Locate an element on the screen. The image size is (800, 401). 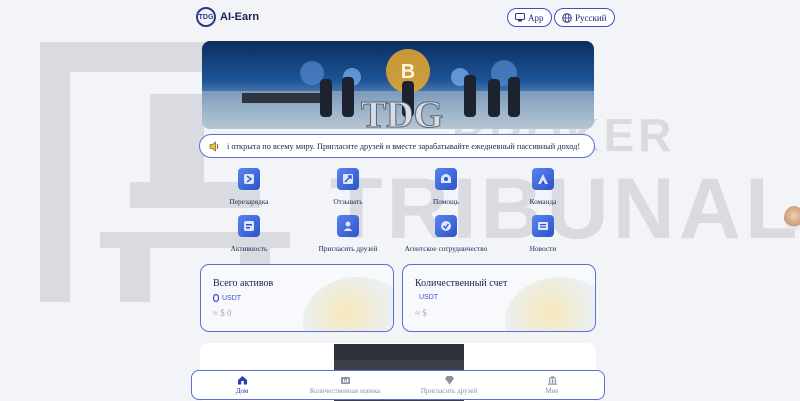
total-assets-unit: USDT is located at coordinates (227, 298).